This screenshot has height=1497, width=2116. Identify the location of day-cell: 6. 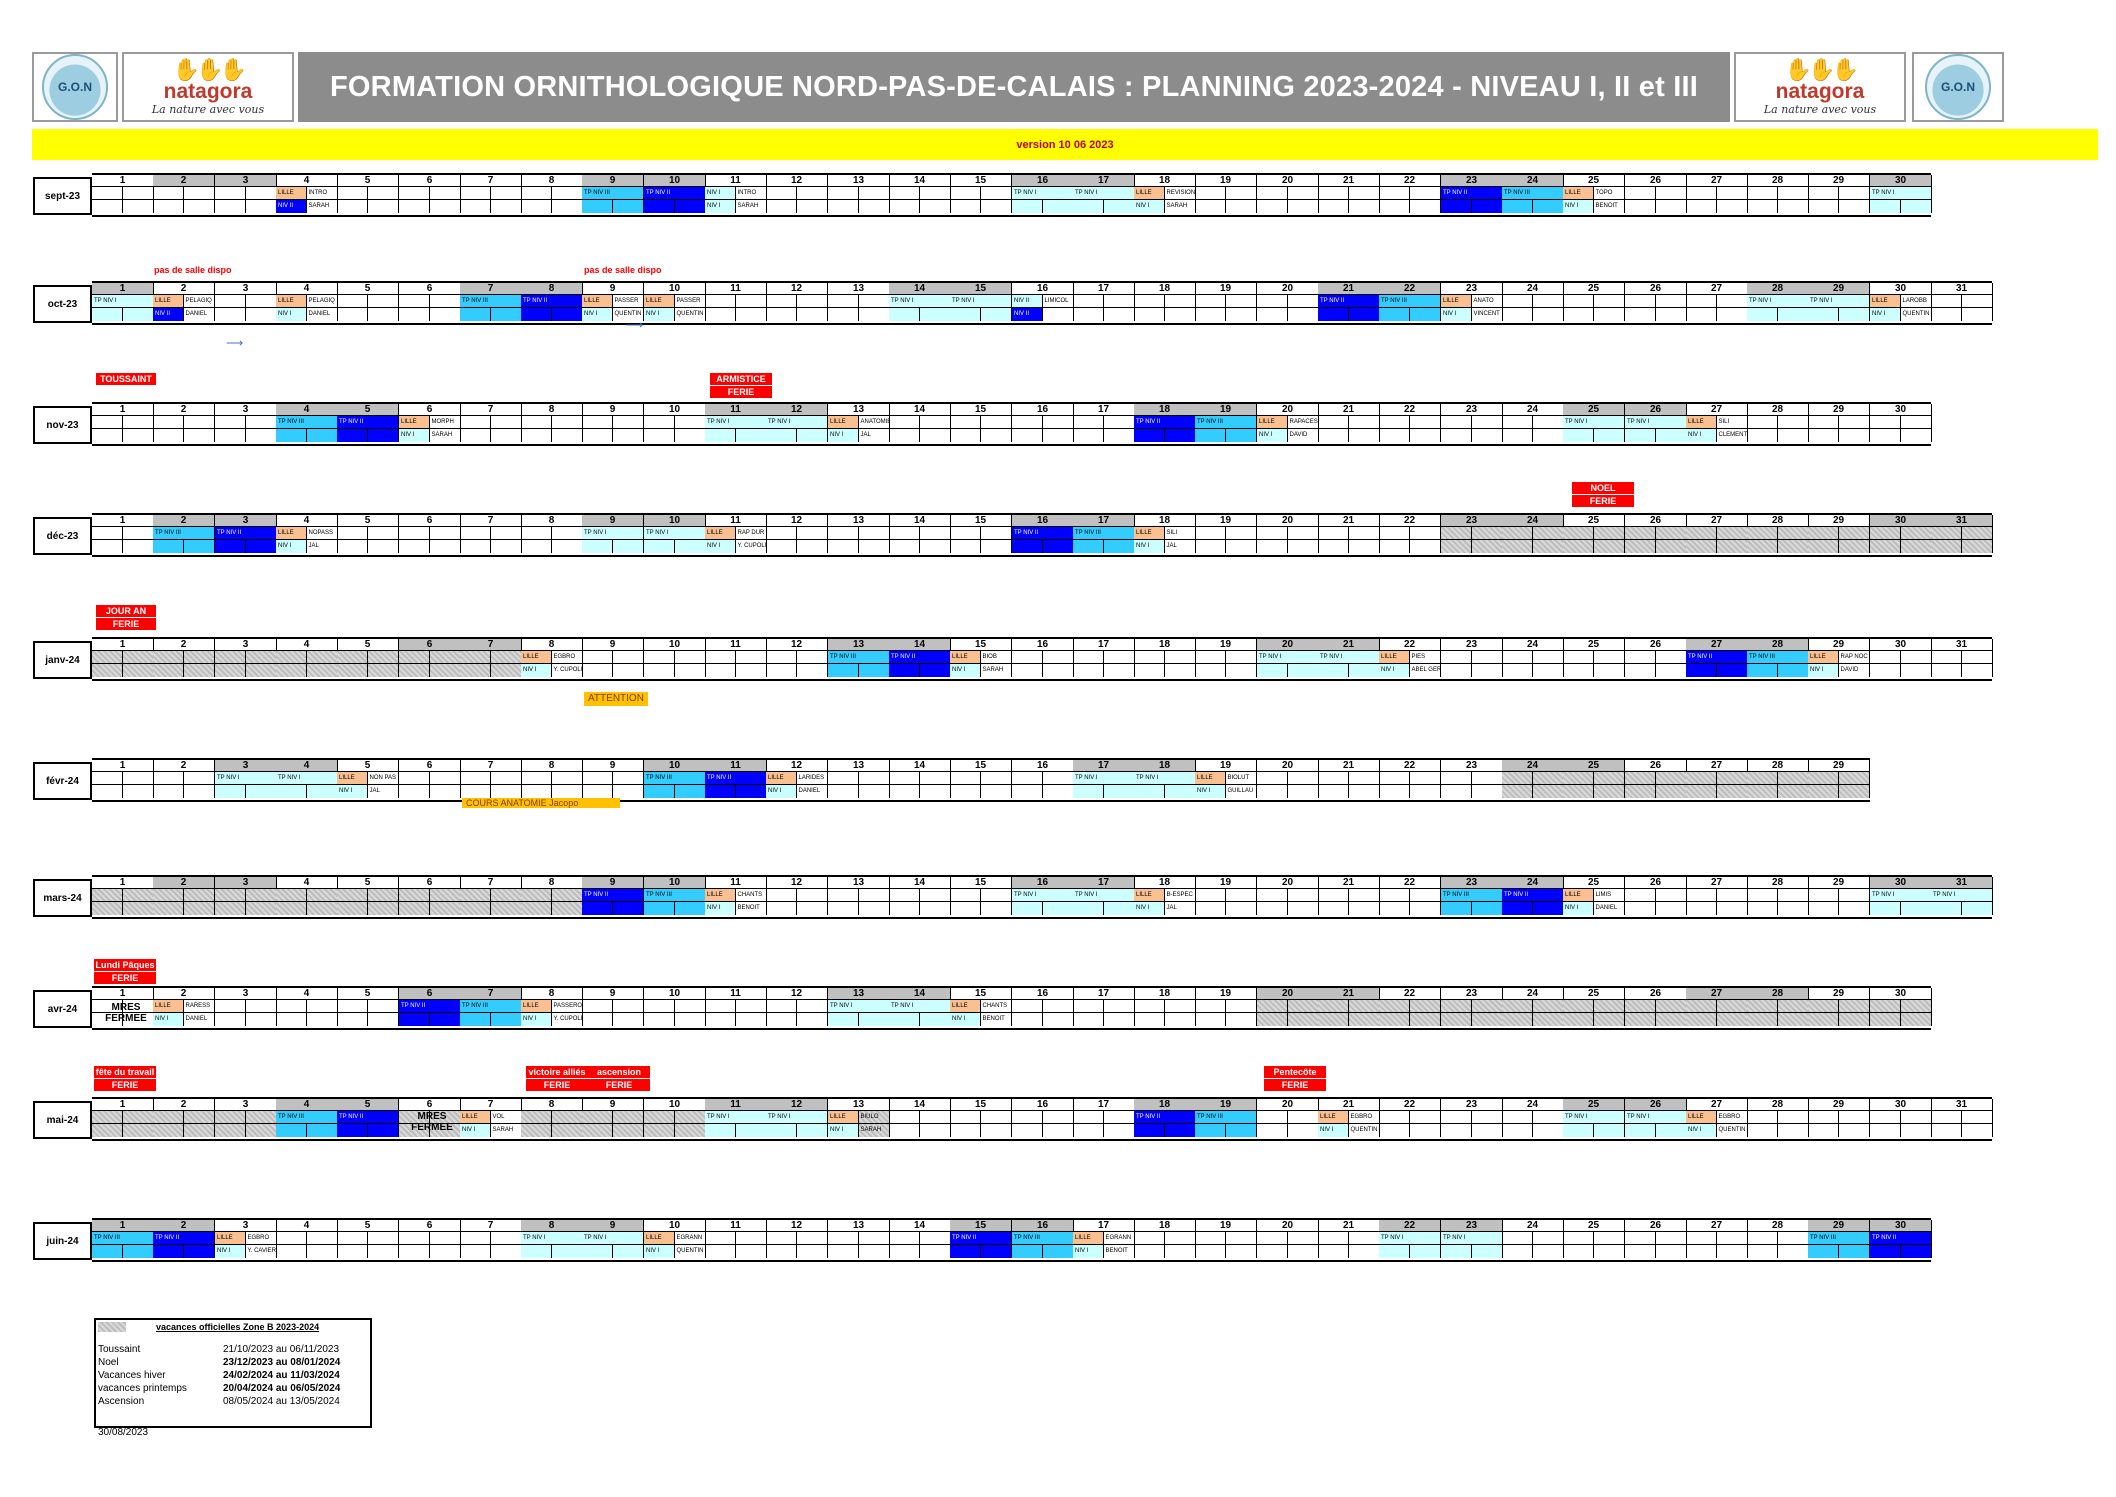
(430, 779).